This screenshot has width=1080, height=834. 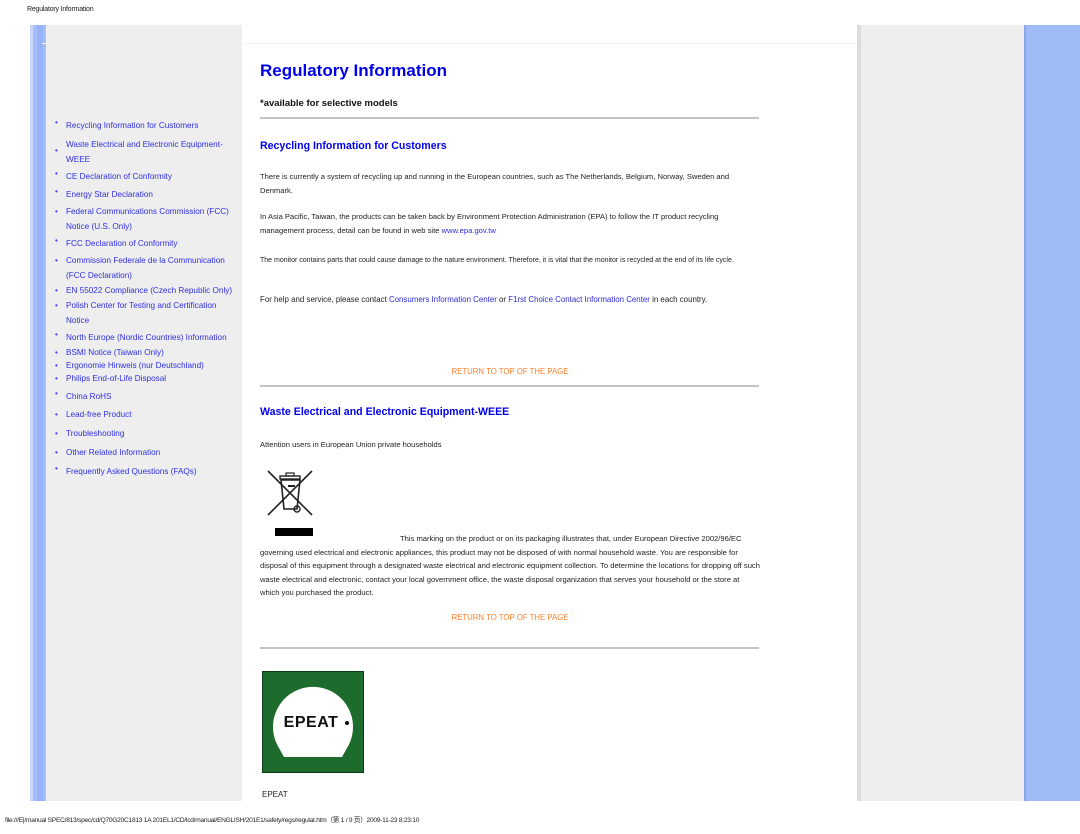 What do you see at coordinates (510, 617) in the screenshot?
I see `return-to-top-link-2: RETURN TO TOP OF THE PAGE` at bounding box center [510, 617].